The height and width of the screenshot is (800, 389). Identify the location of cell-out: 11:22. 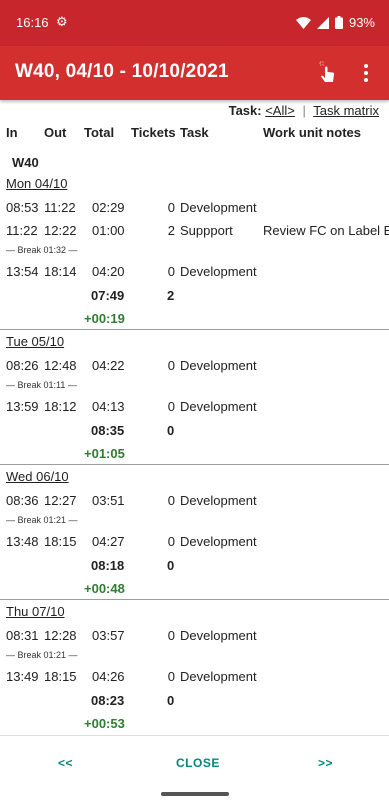
(60, 207).